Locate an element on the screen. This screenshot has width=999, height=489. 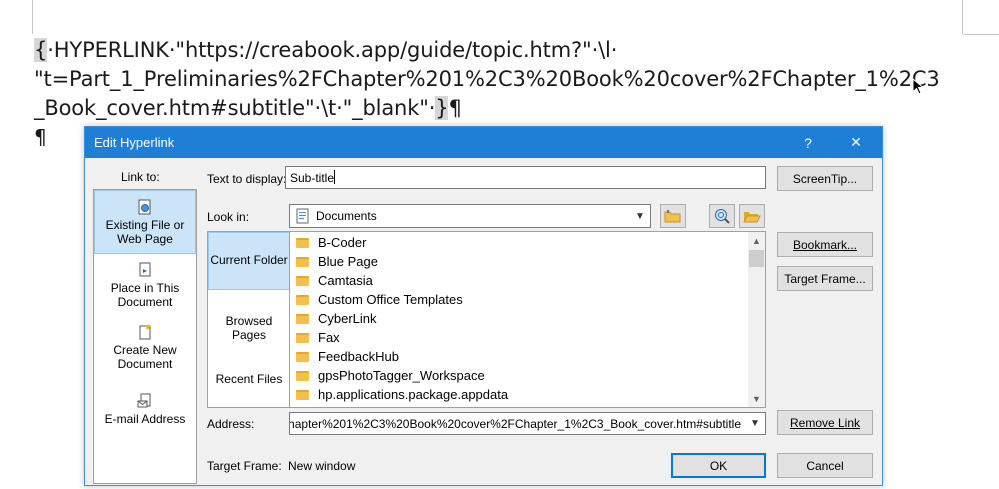
cancel-button: Cancel is located at coordinates (825, 465).